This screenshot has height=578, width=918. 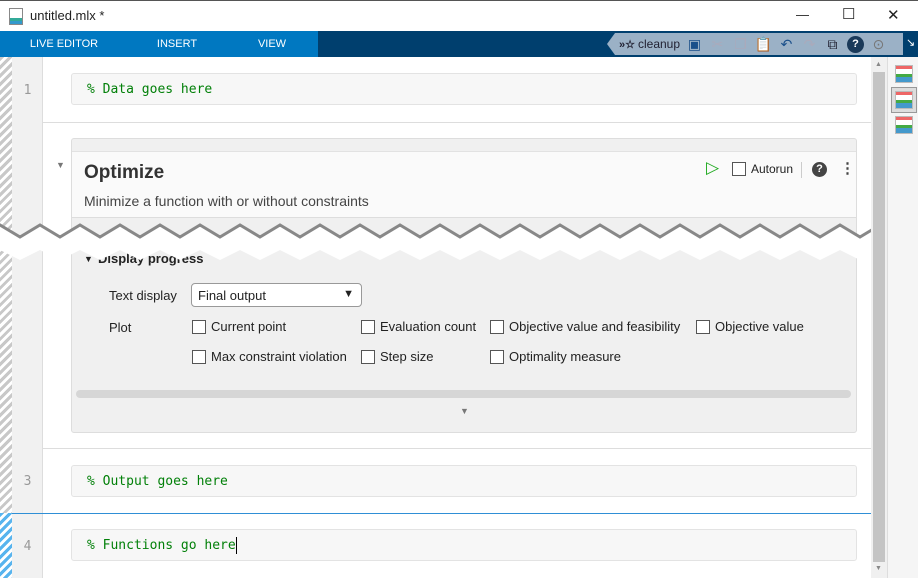 What do you see at coordinates (847, 168) in the screenshot?
I see `more-options-icon: ⋮` at bounding box center [847, 168].